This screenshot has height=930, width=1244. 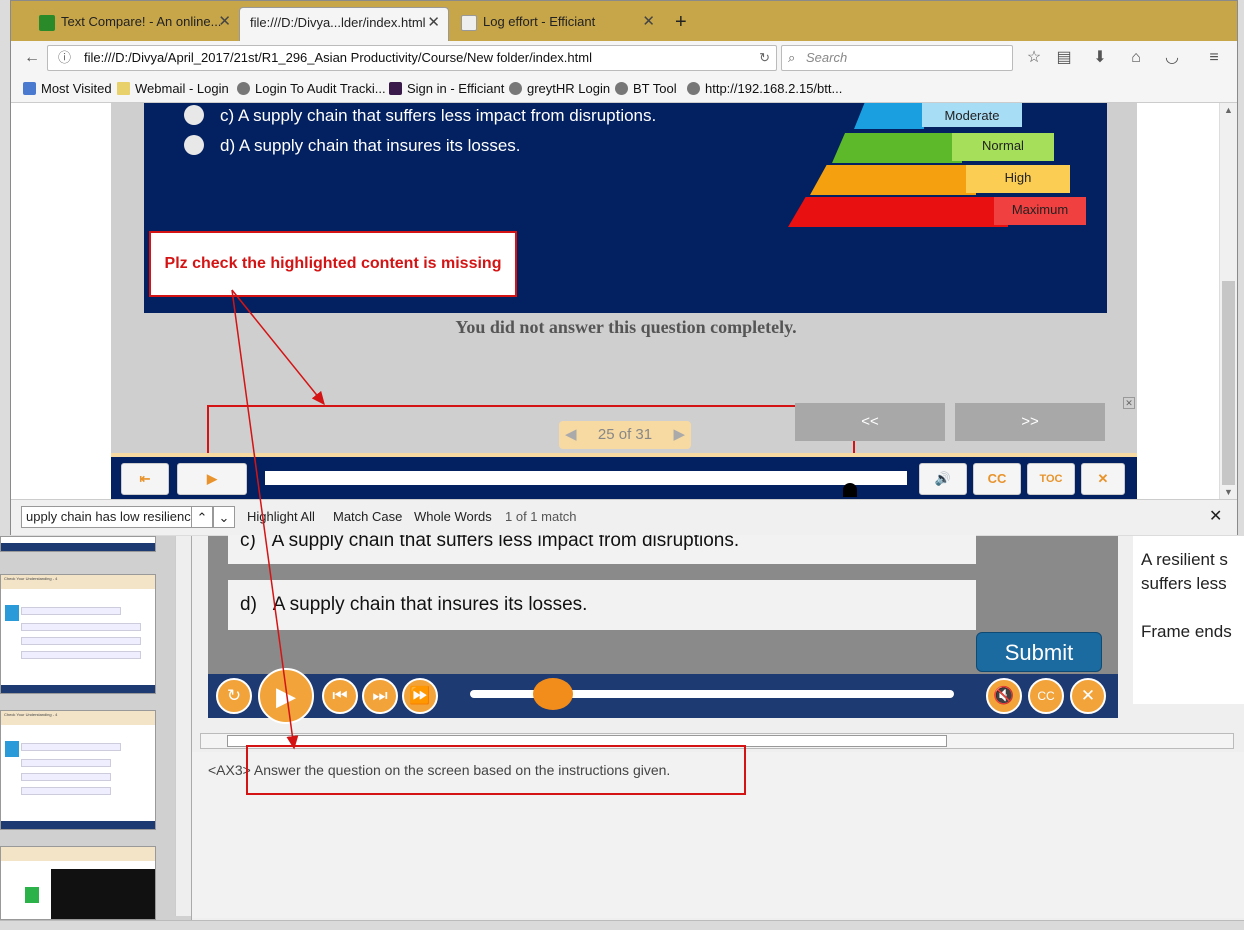 What do you see at coordinates (1184, 583) in the screenshot?
I see `panel-text-line: suffers less` at bounding box center [1184, 583].